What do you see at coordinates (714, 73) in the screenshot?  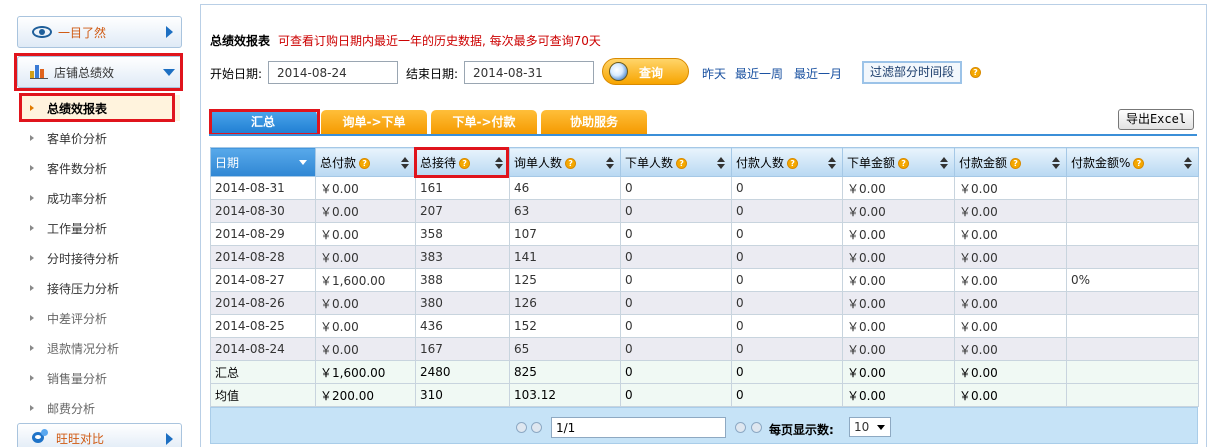 I see `yesterday-link: 昨天` at bounding box center [714, 73].